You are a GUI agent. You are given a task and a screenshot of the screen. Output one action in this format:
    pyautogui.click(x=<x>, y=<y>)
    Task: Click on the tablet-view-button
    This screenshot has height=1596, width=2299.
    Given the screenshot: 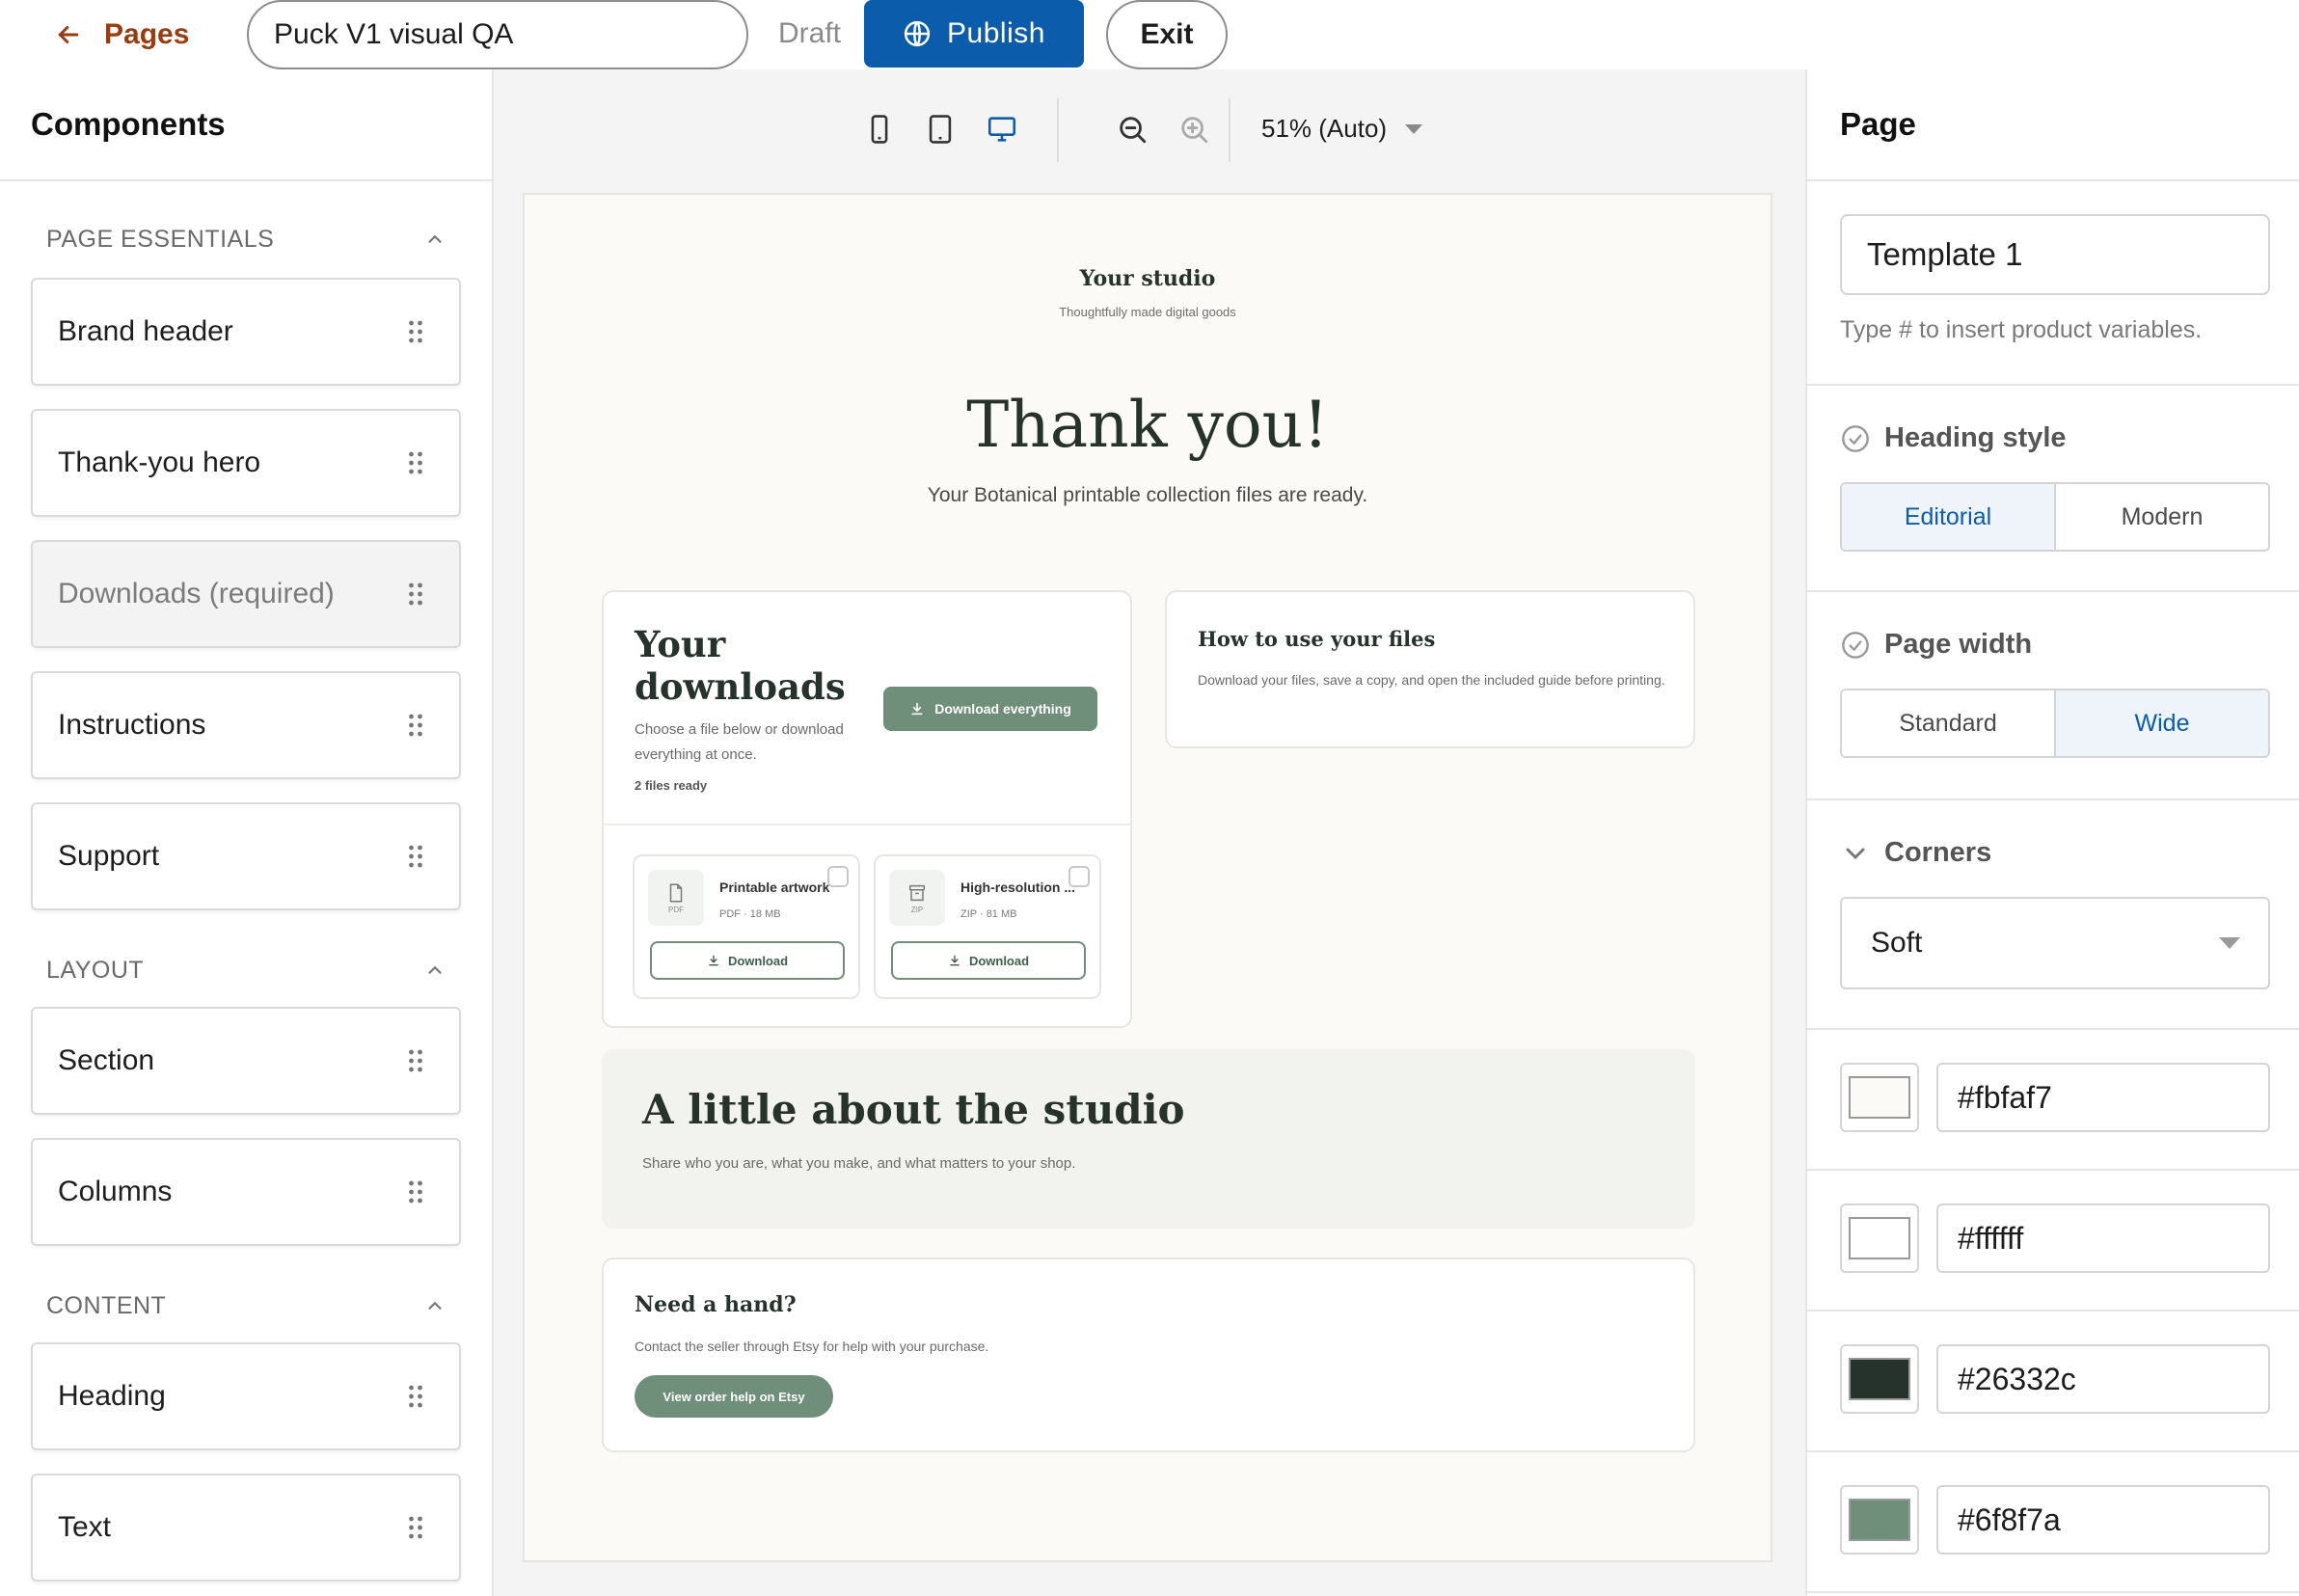 What is the action you would take?
    pyautogui.click(x=940, y=129)
    